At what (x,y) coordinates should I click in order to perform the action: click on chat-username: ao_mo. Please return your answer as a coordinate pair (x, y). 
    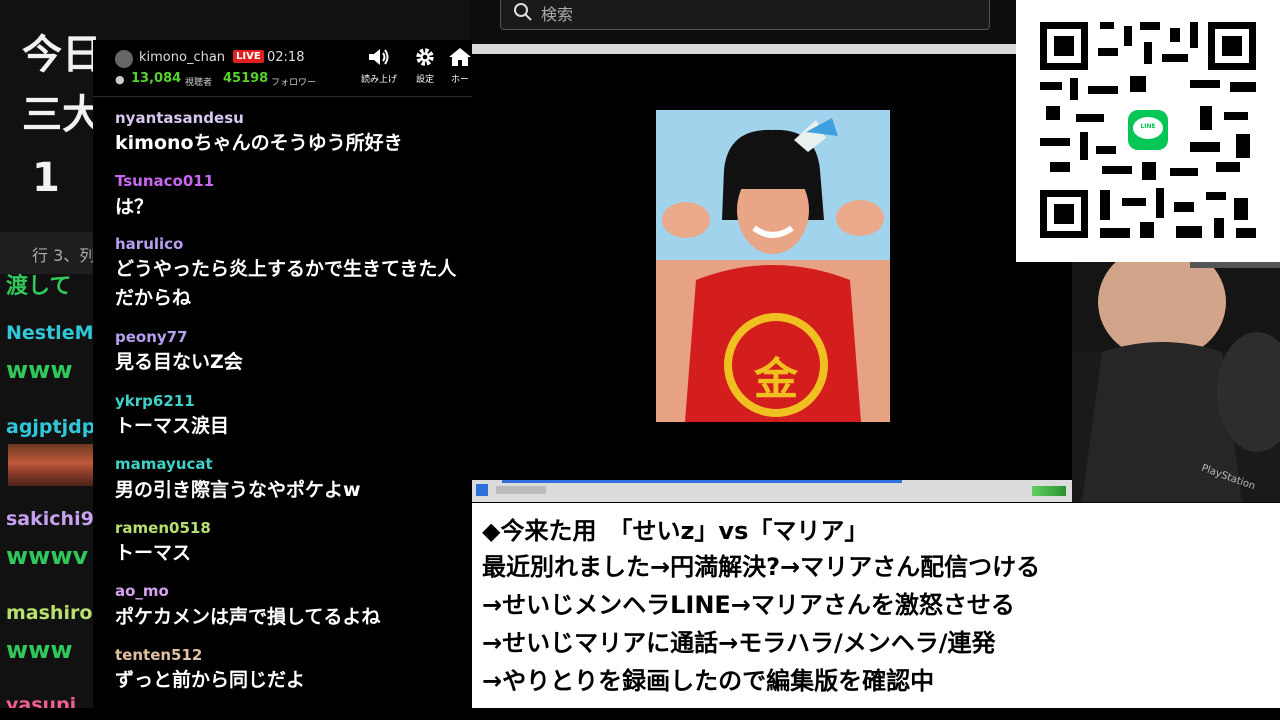
    Looking at the image, I should click on (142, 591).